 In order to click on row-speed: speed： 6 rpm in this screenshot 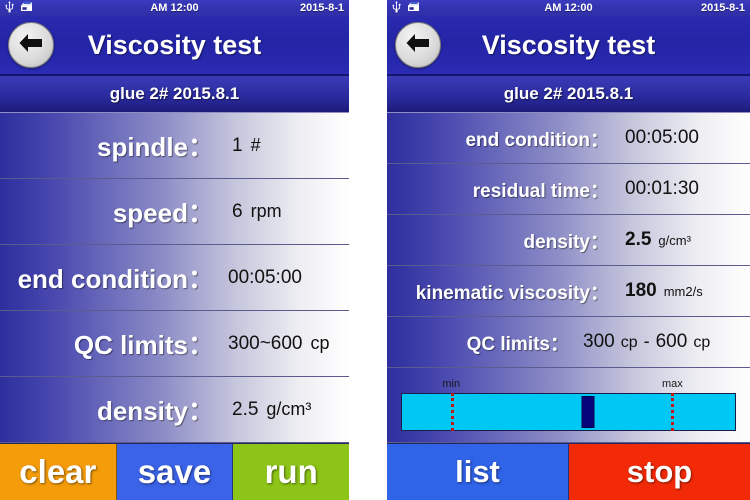, I will do `click(174, 212)`.